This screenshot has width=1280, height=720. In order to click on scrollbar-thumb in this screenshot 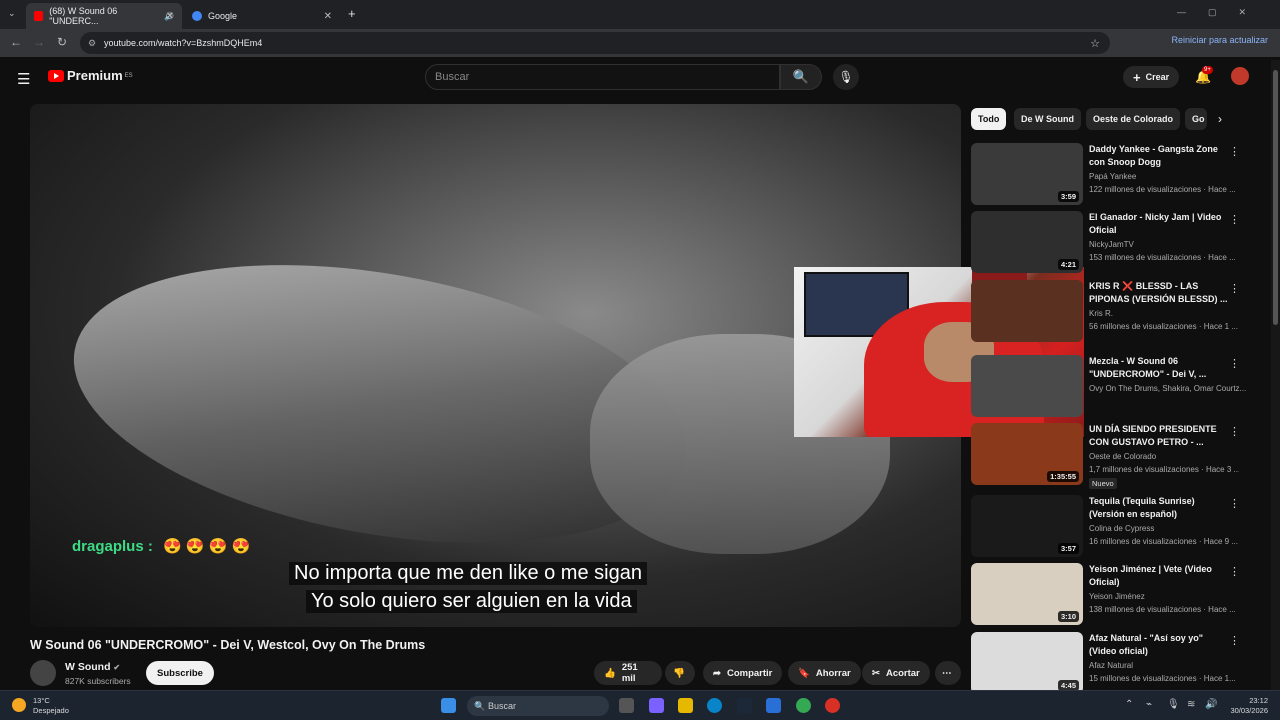, I will do `click(1275, 197)`.